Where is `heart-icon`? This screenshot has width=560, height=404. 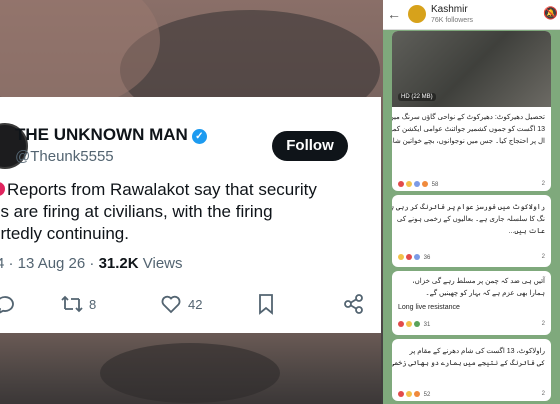
heart-icon is located at coordinates (171, 304).